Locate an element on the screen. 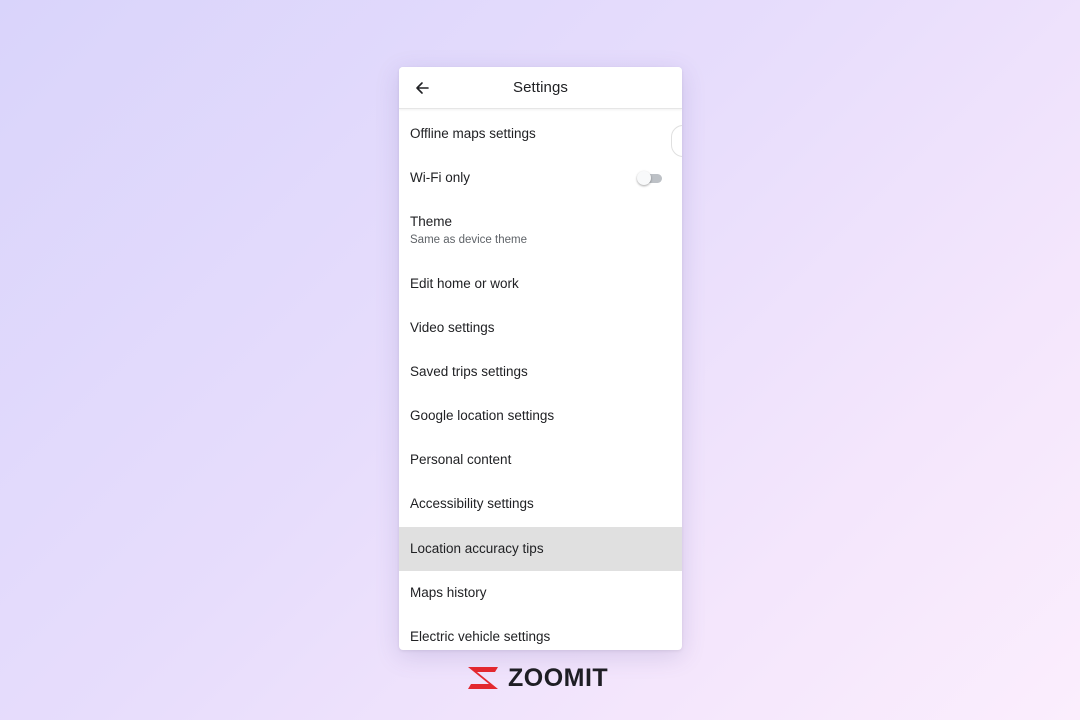  toggle-knob is located at coordinates (644, 178).